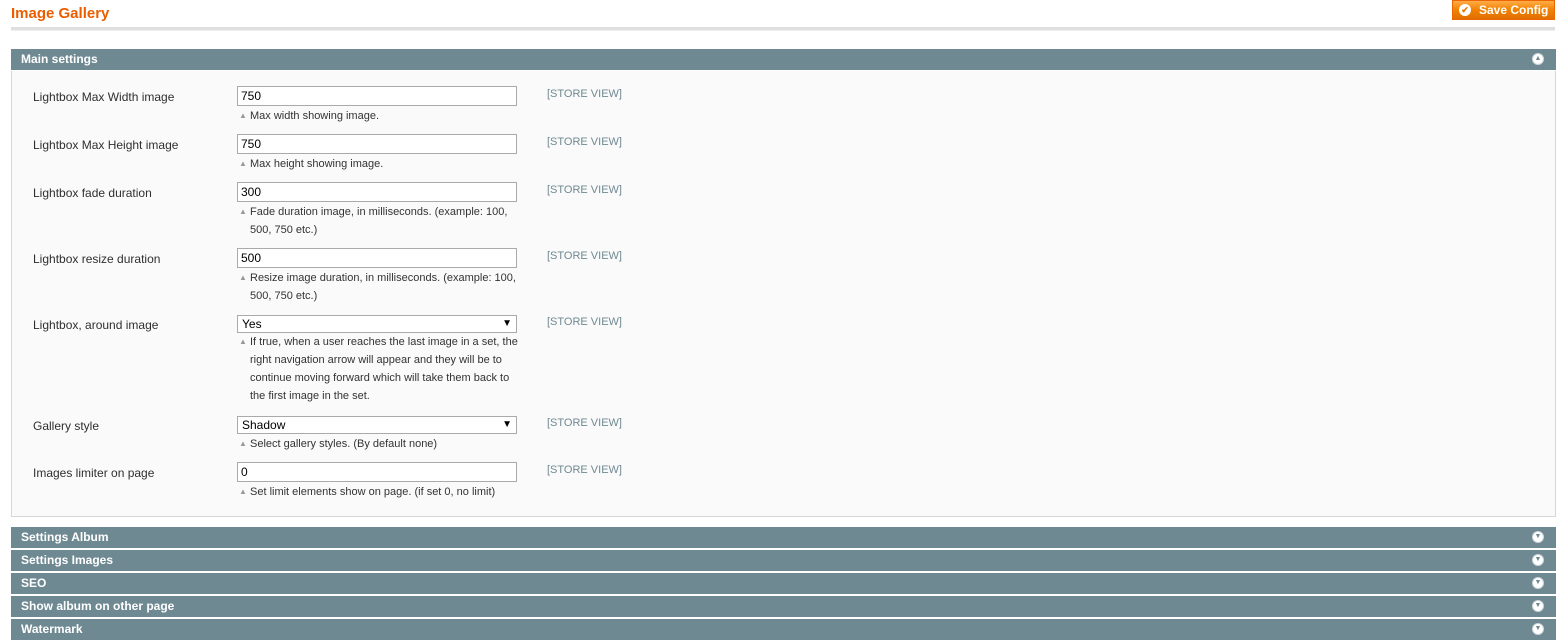  Describe the element at coordinates (377, 425) in the screenshot. I see `gallery-style-select: Shadow ▼` at that location.